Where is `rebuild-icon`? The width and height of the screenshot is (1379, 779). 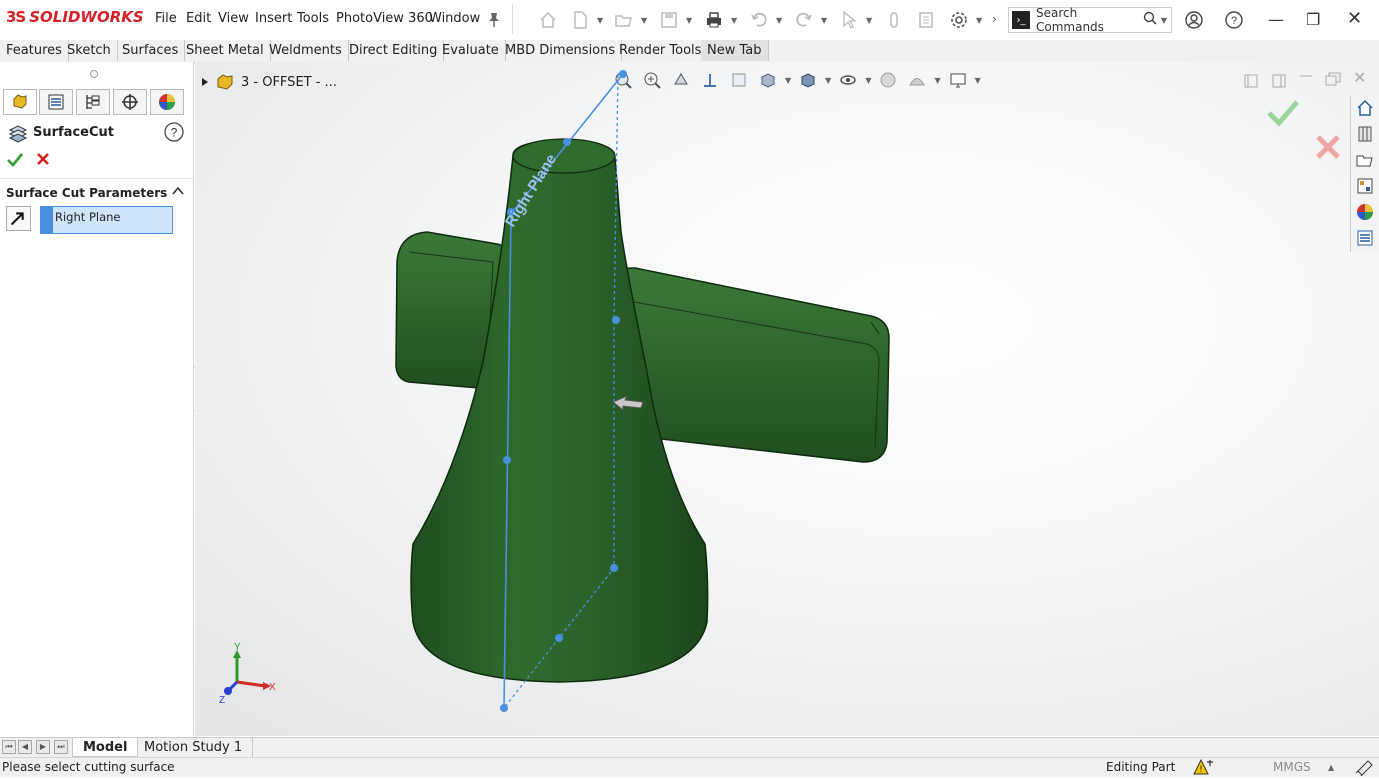 rebuild-icon is located at coordinates (894, 20).